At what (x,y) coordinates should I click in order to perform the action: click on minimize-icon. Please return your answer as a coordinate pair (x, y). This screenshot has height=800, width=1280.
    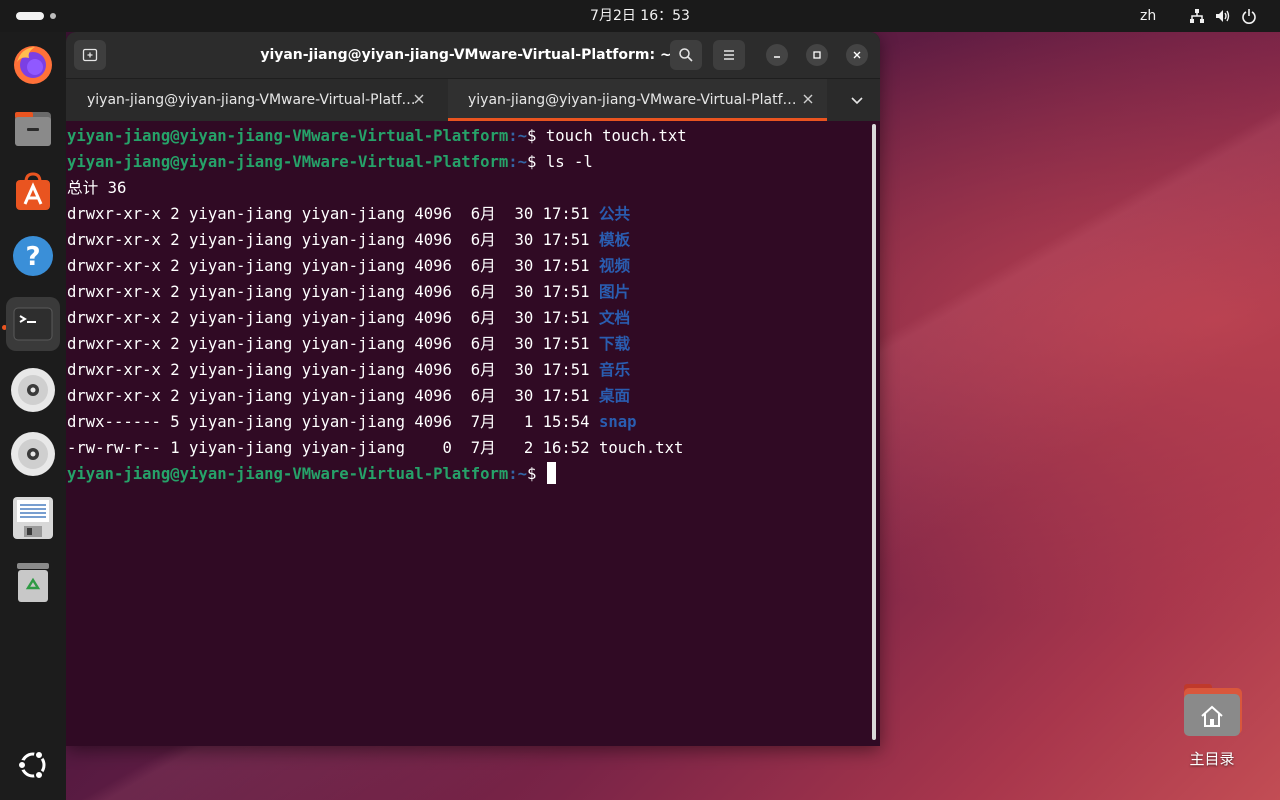
    Looking at the image, I should click on (777, 57).